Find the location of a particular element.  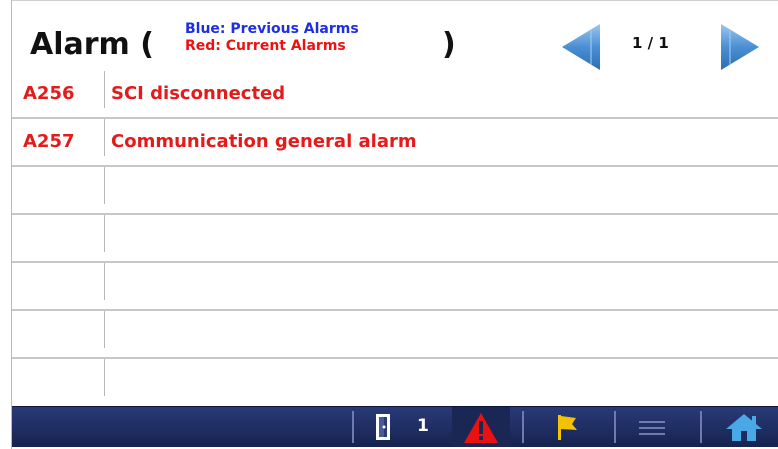

alarm-warning-icon is located at coordinates (481, 428).